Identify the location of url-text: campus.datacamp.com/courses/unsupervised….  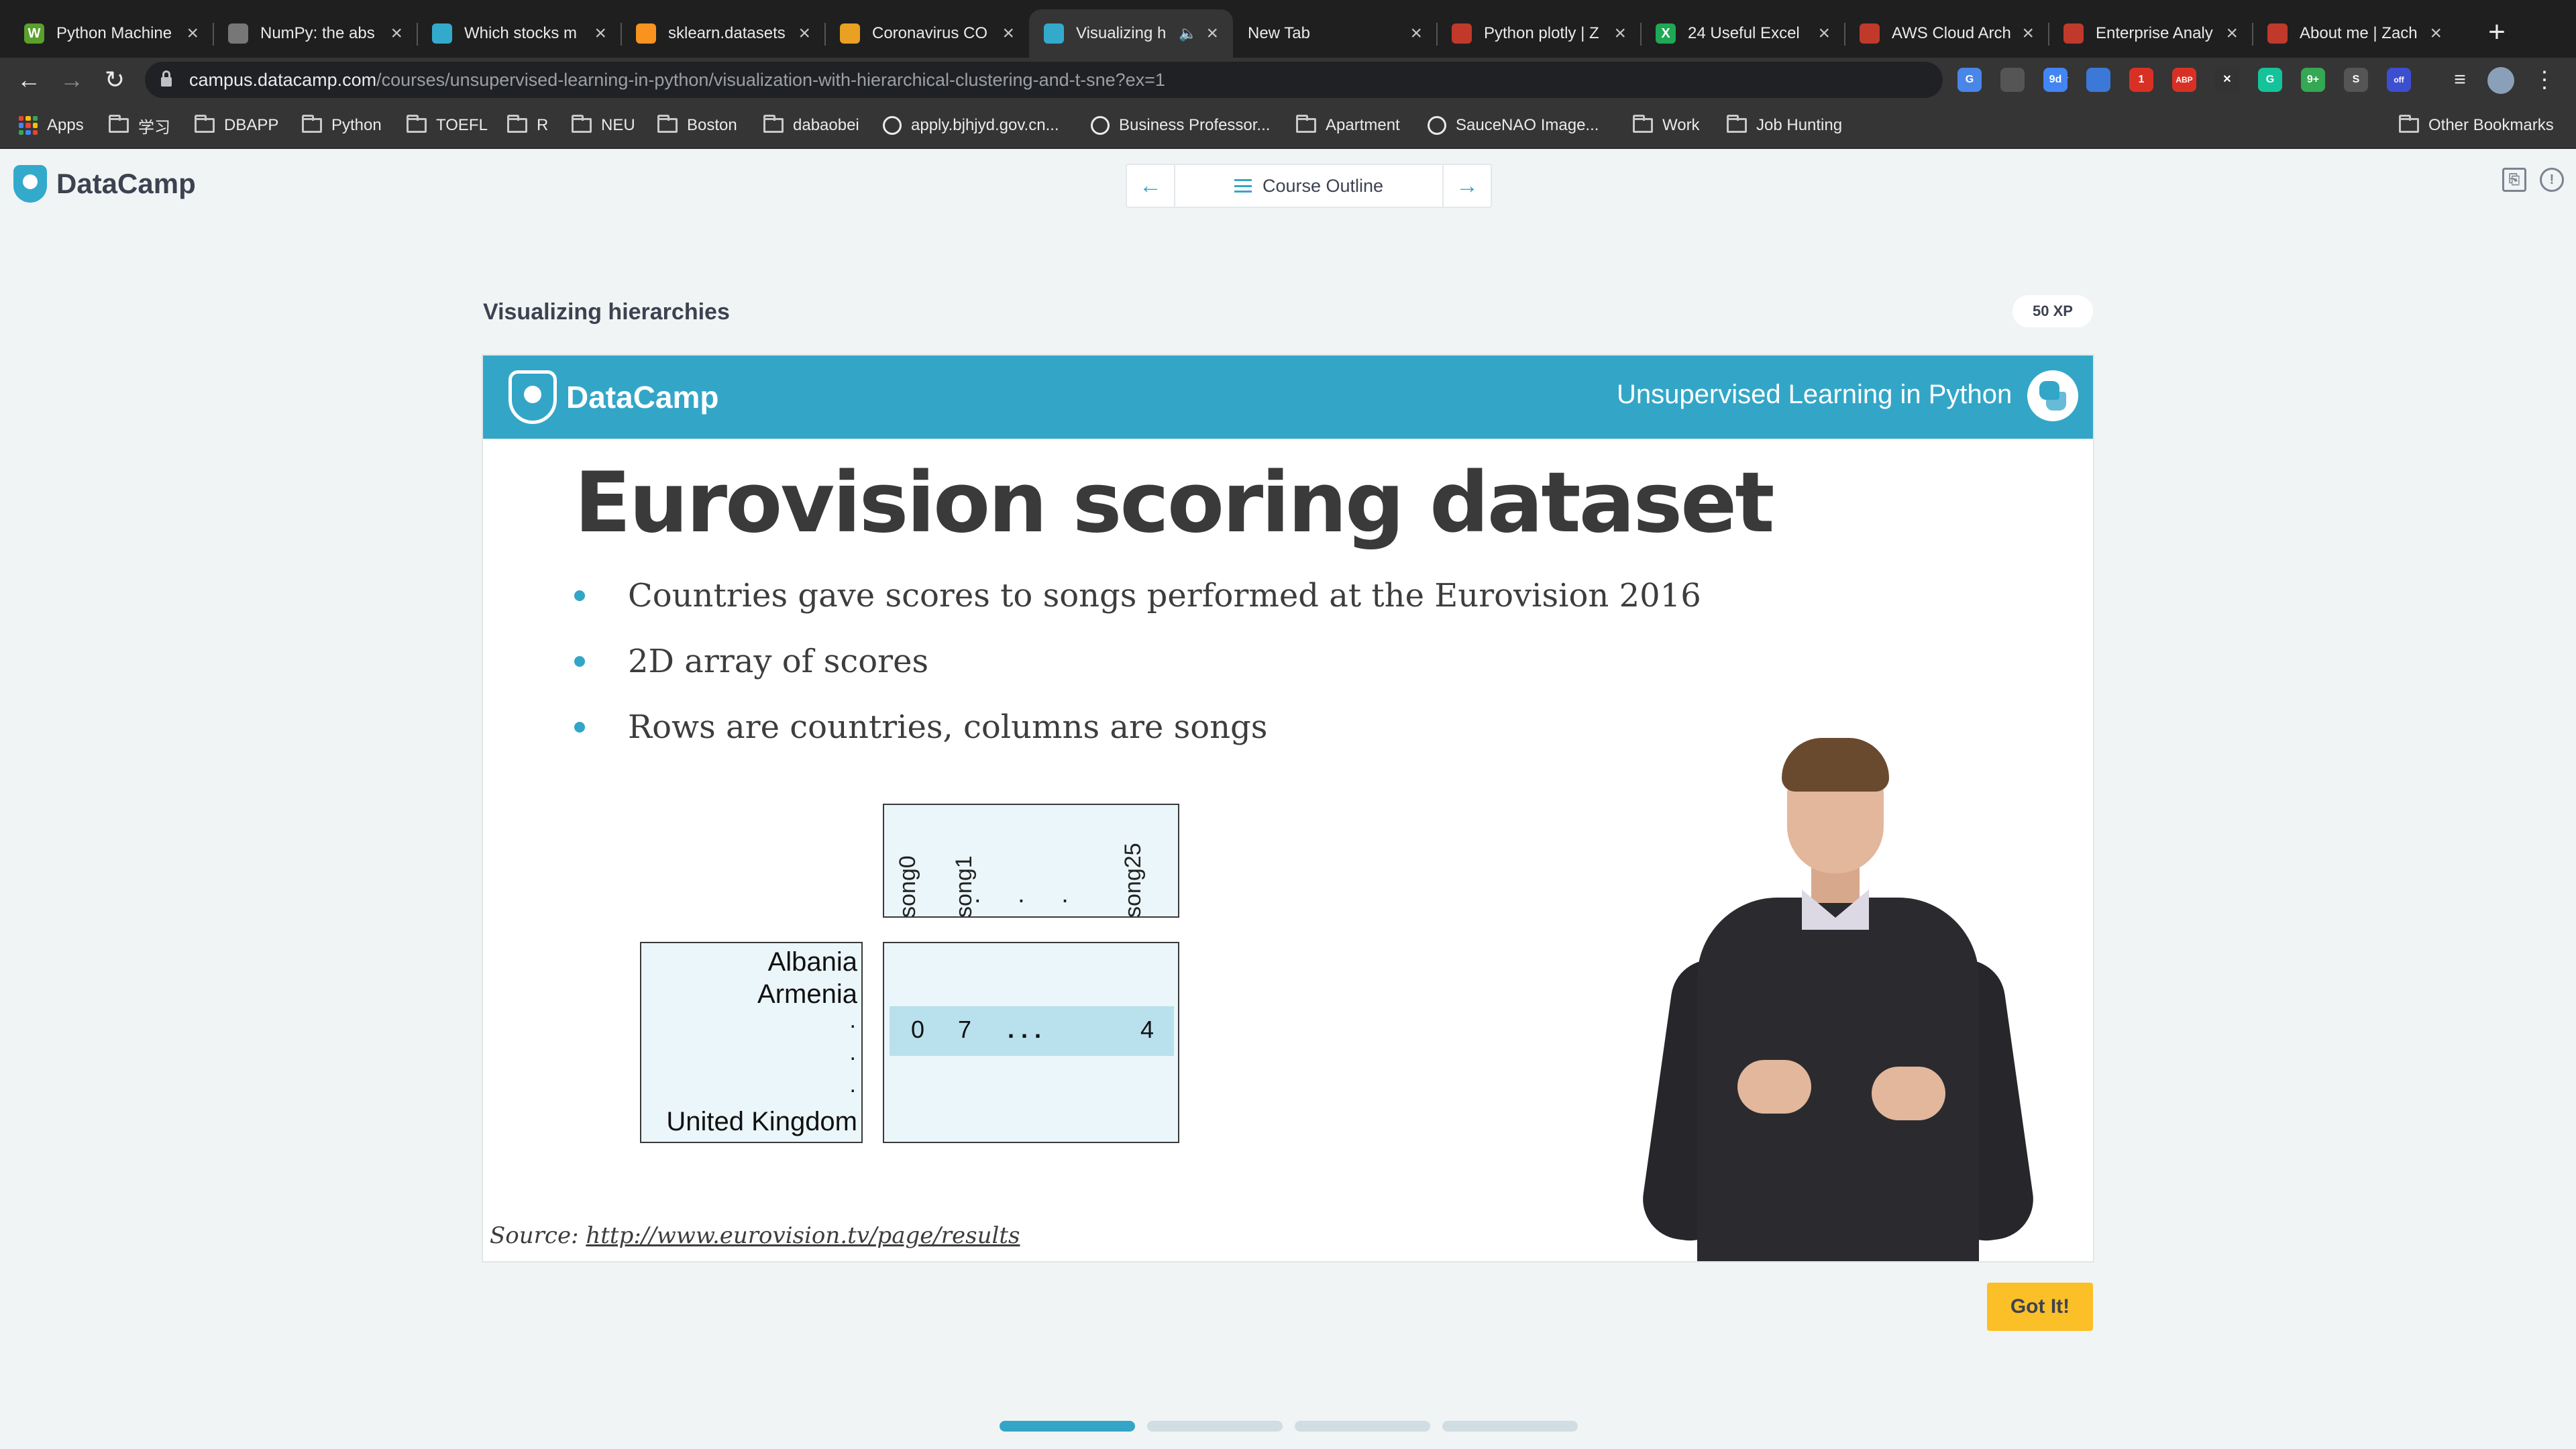
(677, 80).